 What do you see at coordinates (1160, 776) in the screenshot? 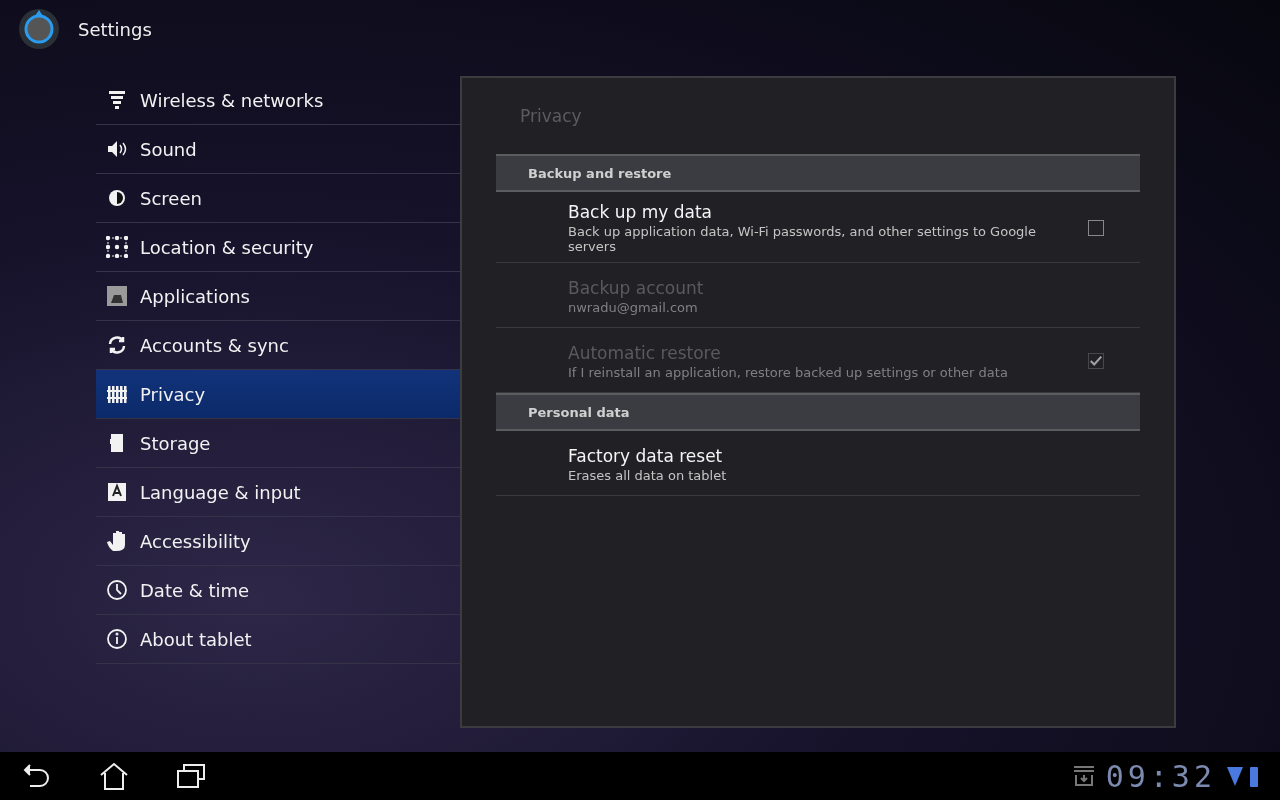
I see `clock: 09:32` at bounding box center [1160, 776].